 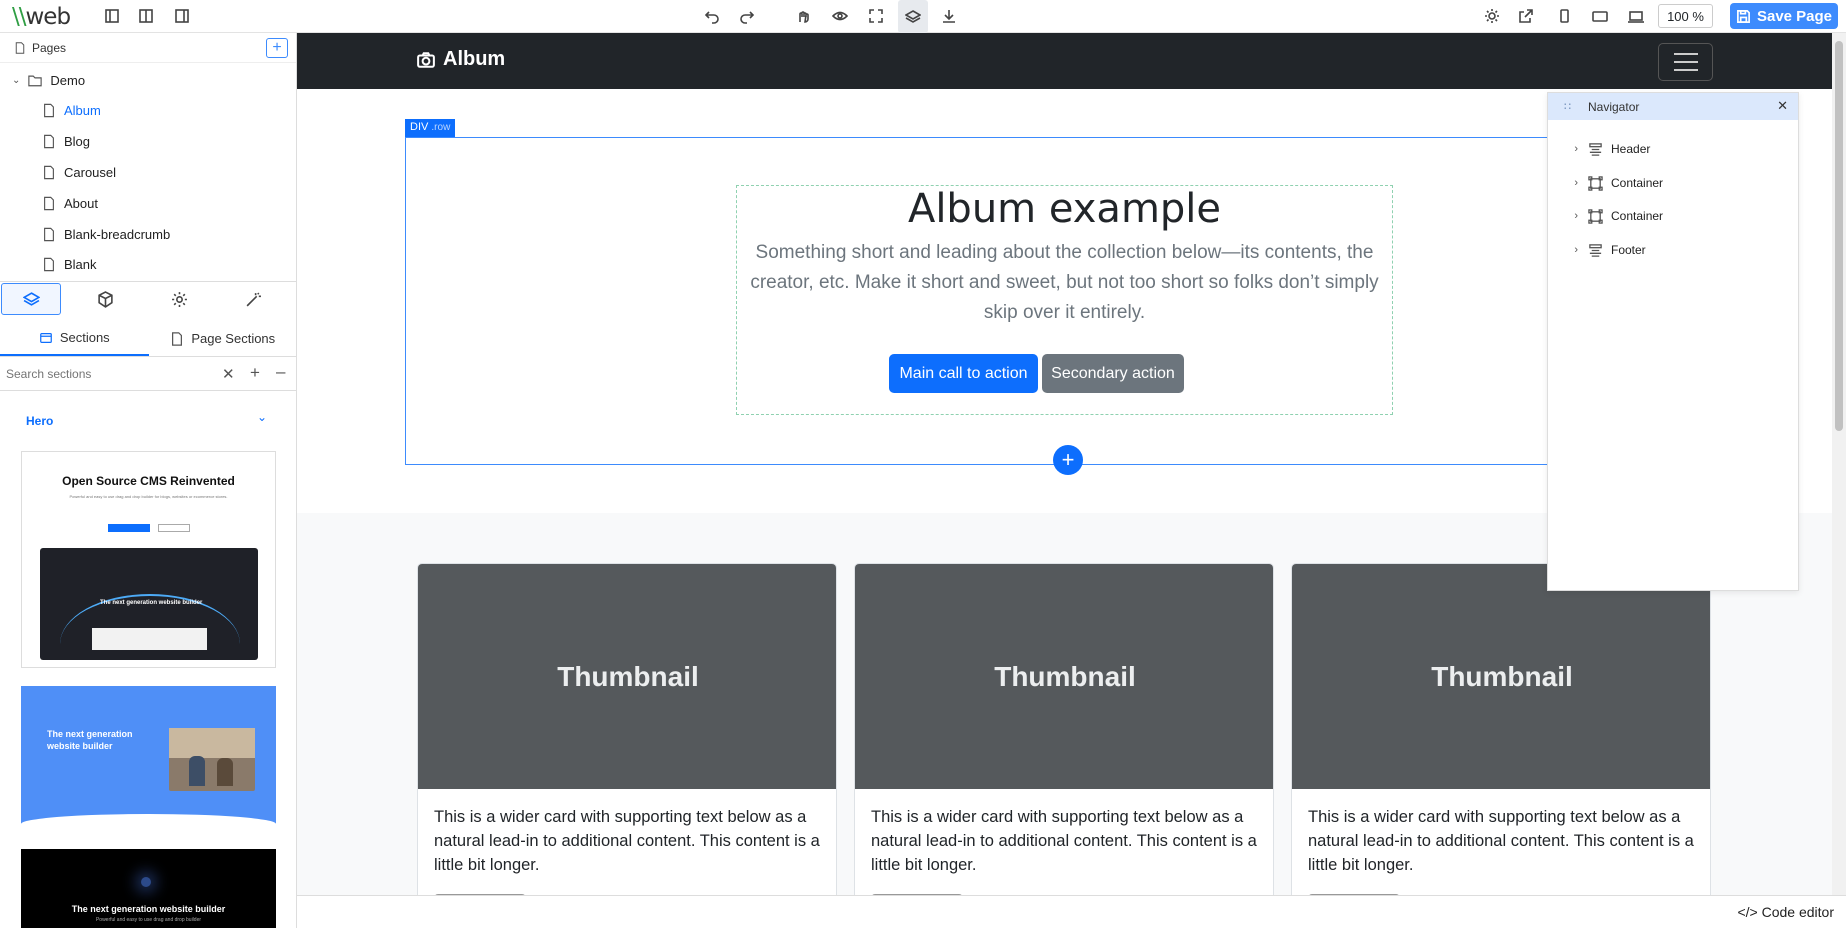 What do you see at coordinates (1071, 911) in the screenshot?
I see `bottom-bar: </> Code editor` at bounding box center [1071, 911].